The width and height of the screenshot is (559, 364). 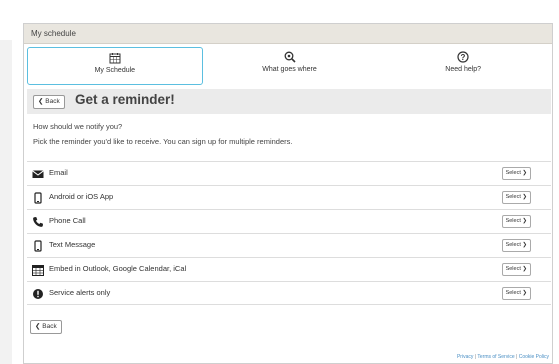 What do you see at coordinates (125, 99) in the screenshot?
I see `page-title: Get a reminder!` at bounding box center [125, 99].